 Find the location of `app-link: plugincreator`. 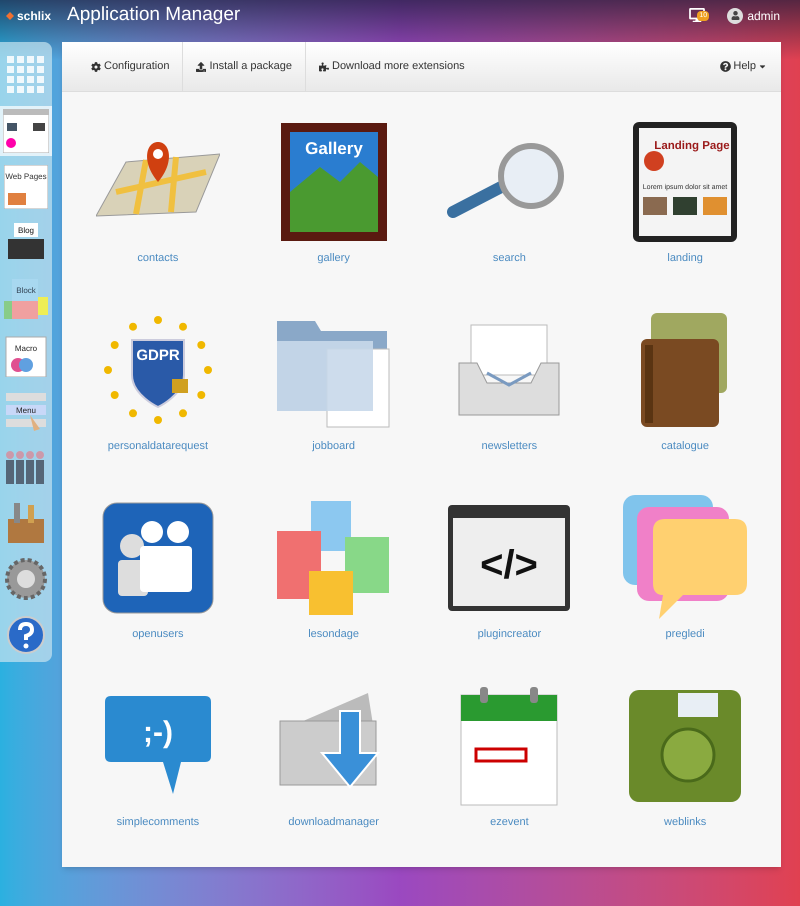

app-link: plugincreator is located at coordinates (510, 634).